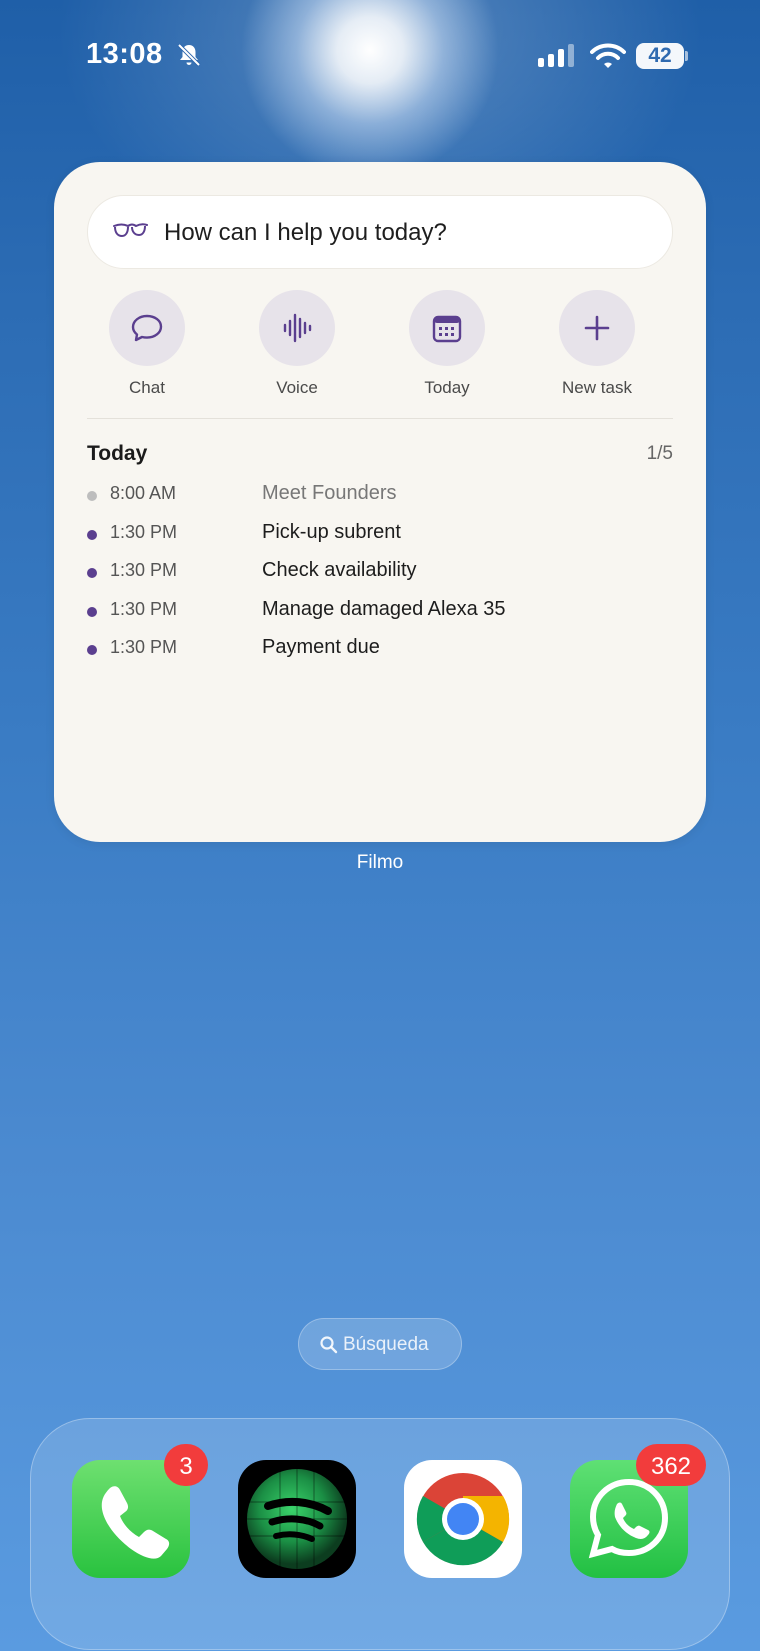  Describe the element at coordinates (556, 55) in the screenshot. I see `signal-icon` at that location.